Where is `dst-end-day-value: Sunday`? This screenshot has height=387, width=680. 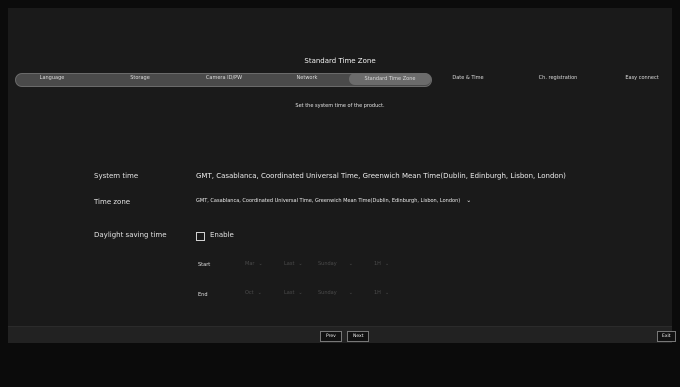 dst-end-day-value: Sunday is located at coordinates (327, 293).